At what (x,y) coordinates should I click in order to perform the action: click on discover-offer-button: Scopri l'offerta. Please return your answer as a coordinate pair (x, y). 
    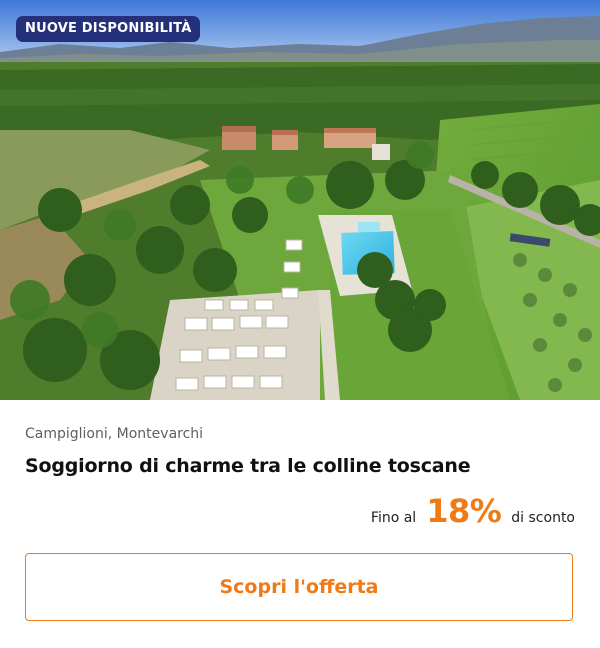
    Looking at the image, I should click on (299, 587).